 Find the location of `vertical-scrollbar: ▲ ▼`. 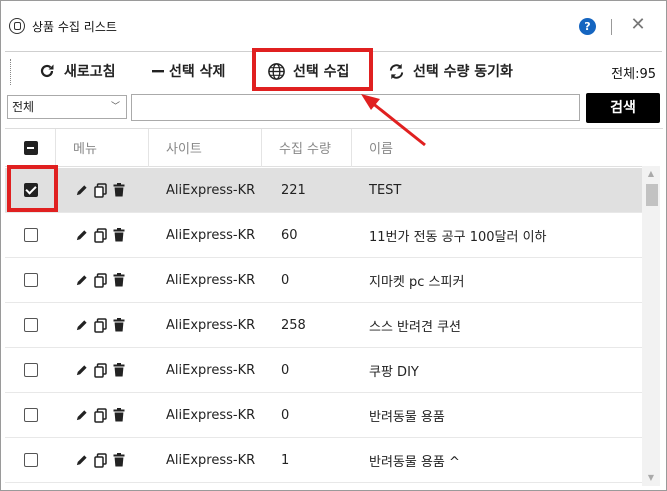

vertical-scrollbar: ▲ ▼ is located at coordinates (651, 326).